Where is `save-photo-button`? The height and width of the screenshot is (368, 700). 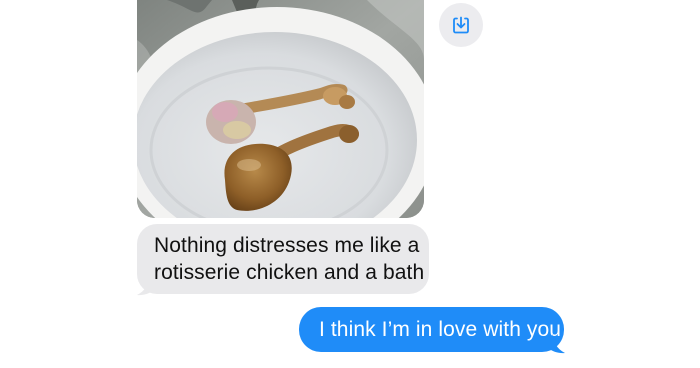 save-photo-button is located at coordinates (461, 25).